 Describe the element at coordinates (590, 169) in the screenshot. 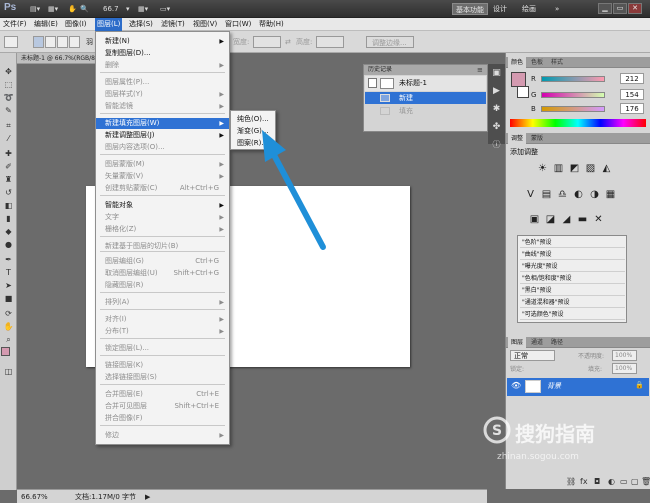

I see `exposure-icon: ▨` at that location.